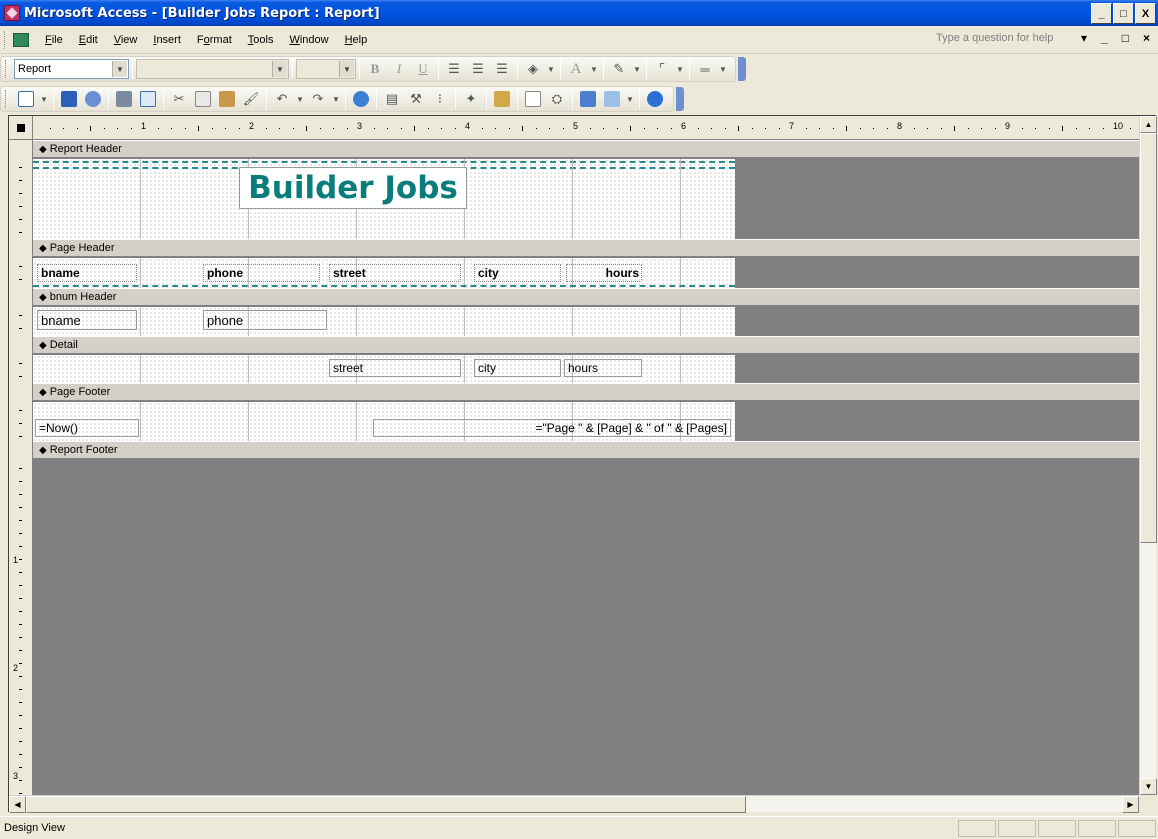 The width and height of the screenshot is (1158, 839). I want to click on report-title-label: Builder Jobs, so click(353, 188).